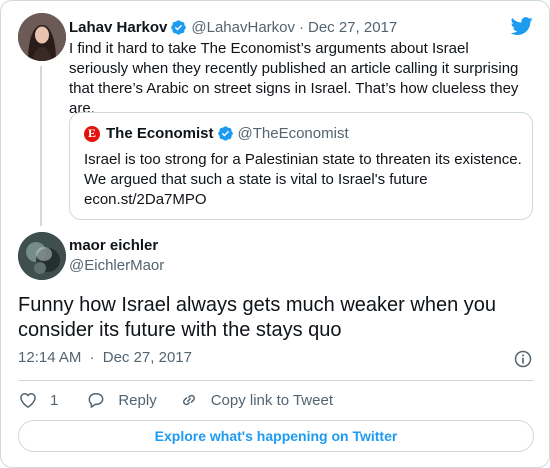  What do you see at coordinates (271, 400) in the screenshot?
I see `copy-link-label: Copy link to Tweet` at bounding box center [271, 400].